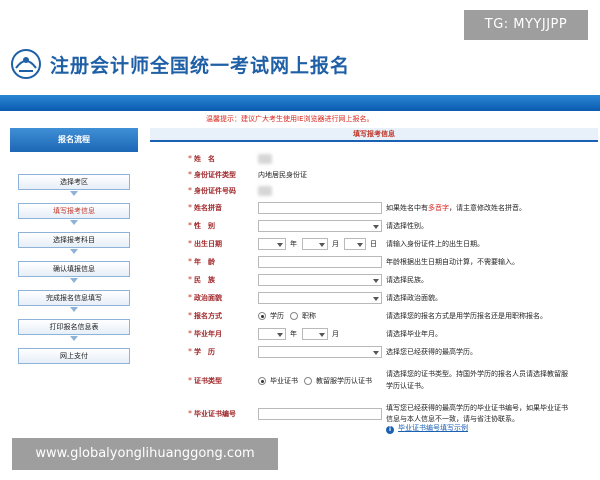  Describe the element at coordinates (265, 191) in the screenshot. I see `id-number-redacted` at that location.